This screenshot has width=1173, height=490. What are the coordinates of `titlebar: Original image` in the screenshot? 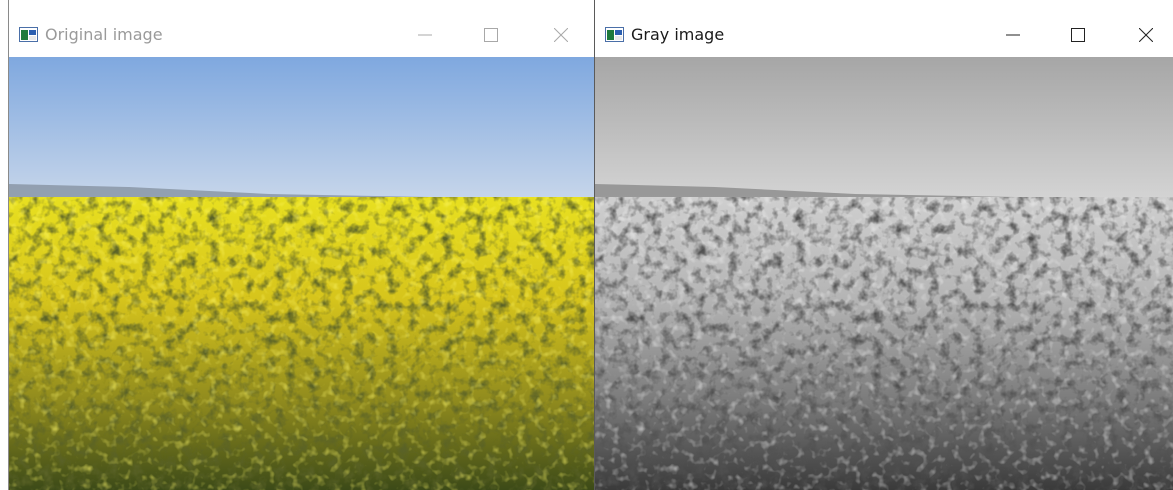 It's located at (301, 28).